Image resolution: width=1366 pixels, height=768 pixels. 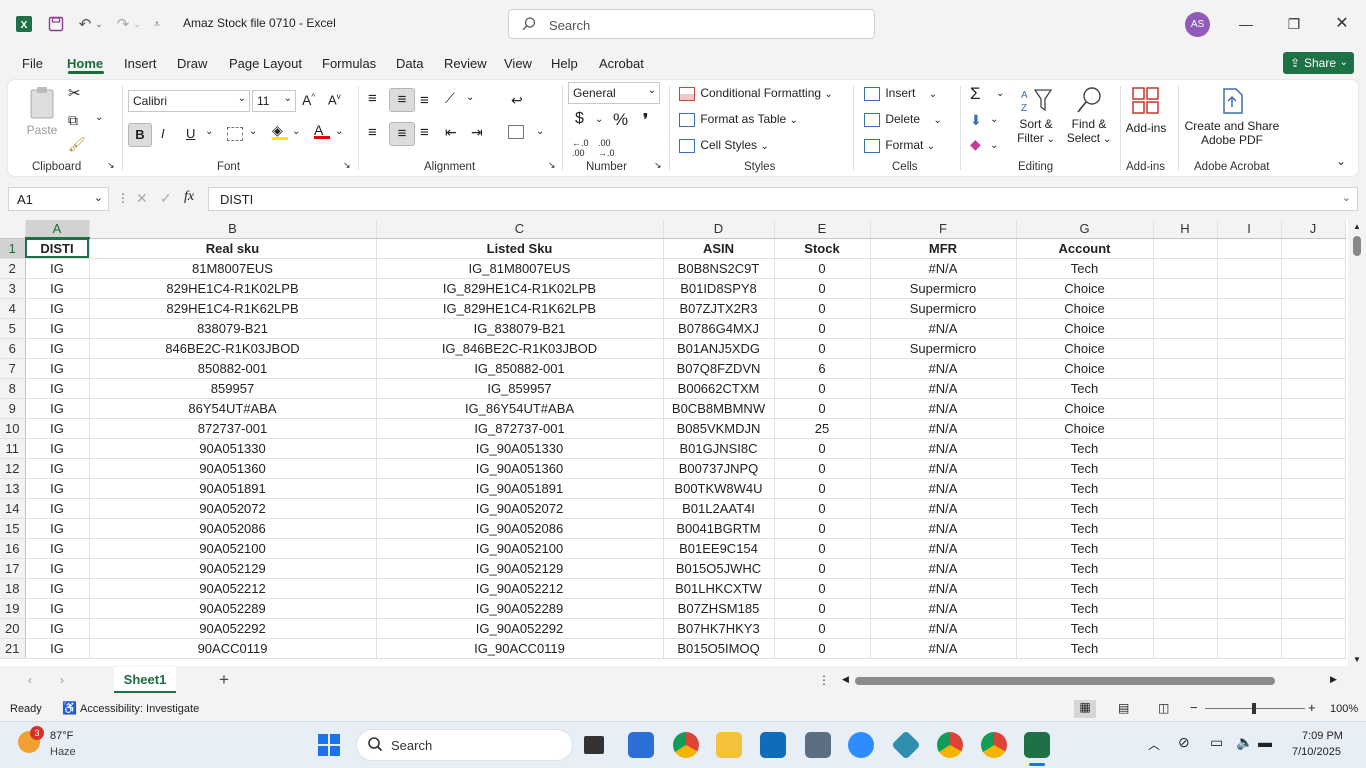 I want to click on align-top-icon: ≡, so click(x=372, y=98).